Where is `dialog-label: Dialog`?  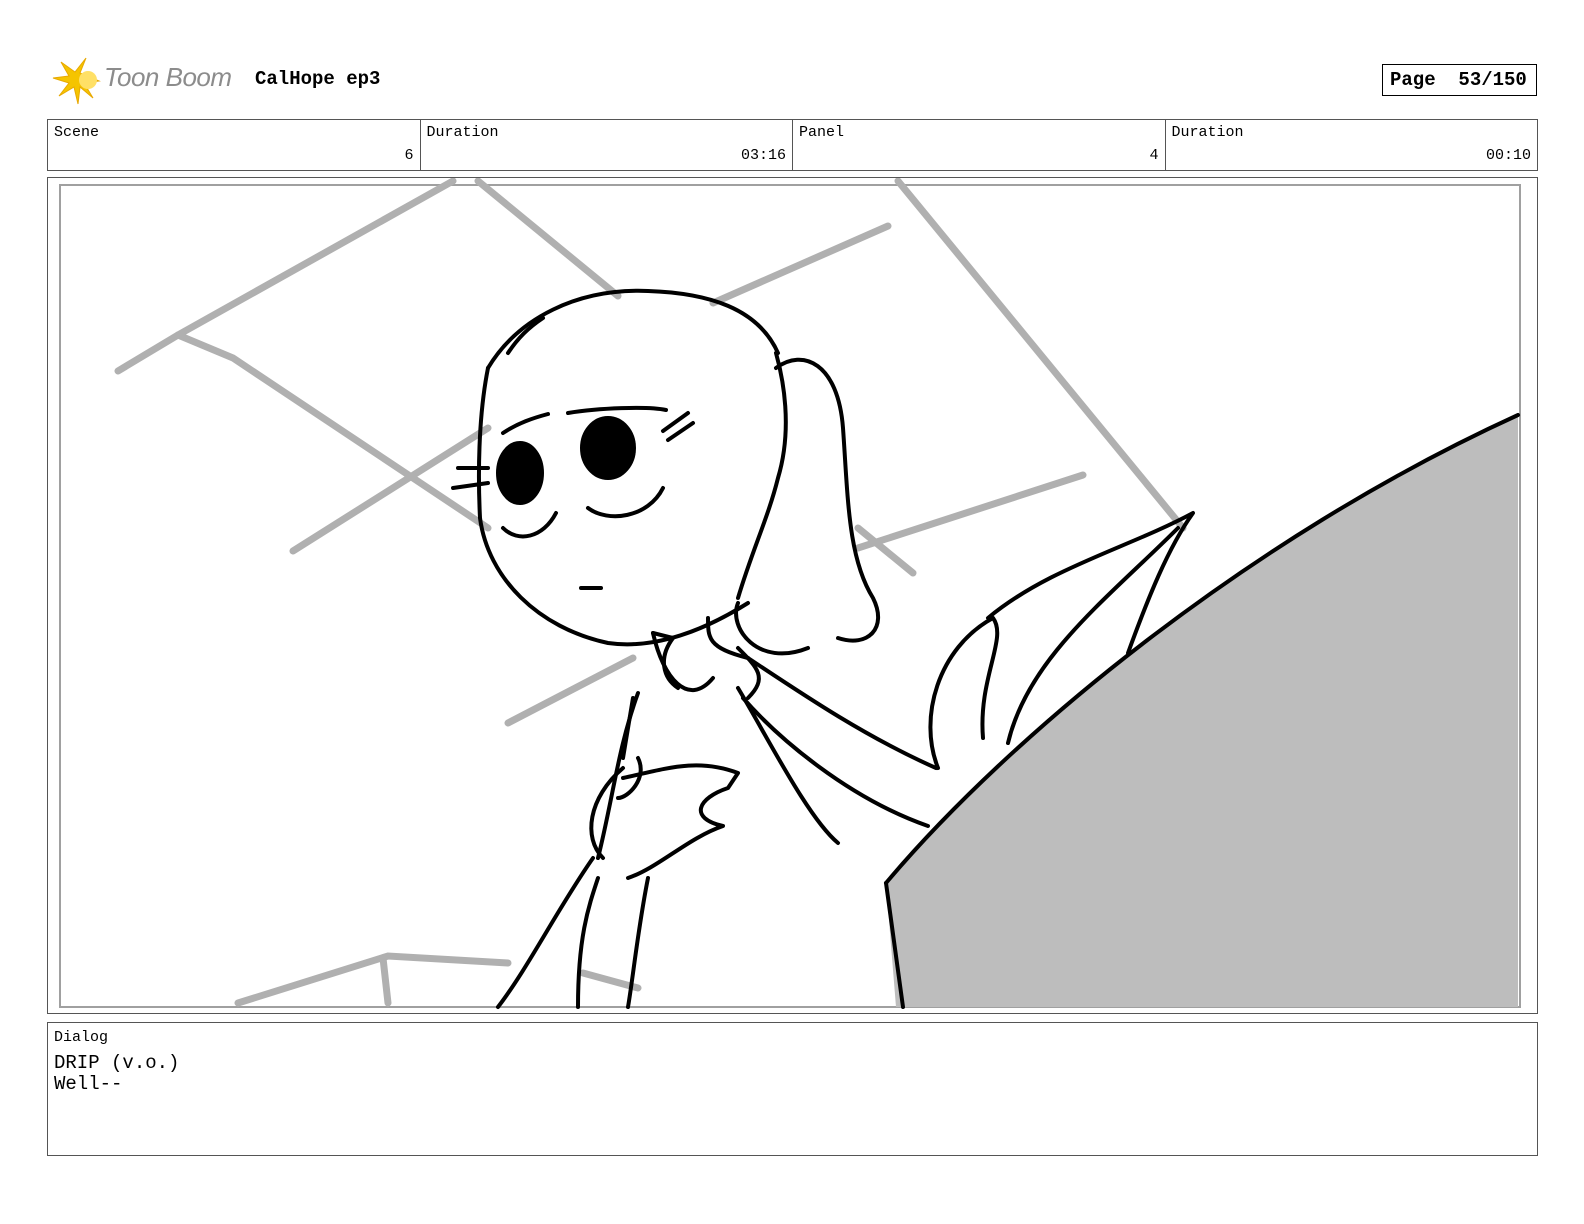 dialog-label: Dialog is located at coordinates (81, 1037).